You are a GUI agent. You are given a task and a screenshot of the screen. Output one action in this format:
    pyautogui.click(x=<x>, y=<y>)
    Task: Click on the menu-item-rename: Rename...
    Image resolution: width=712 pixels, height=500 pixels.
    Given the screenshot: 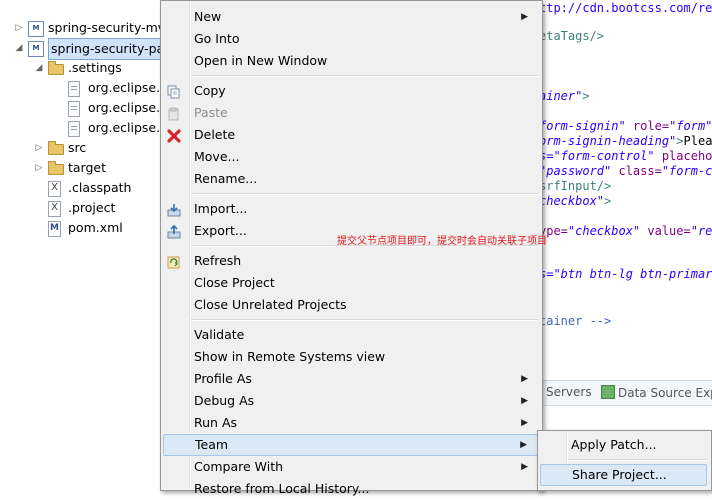 What is the action you would take?
    pyautogui.click(x=350, y=179)
    